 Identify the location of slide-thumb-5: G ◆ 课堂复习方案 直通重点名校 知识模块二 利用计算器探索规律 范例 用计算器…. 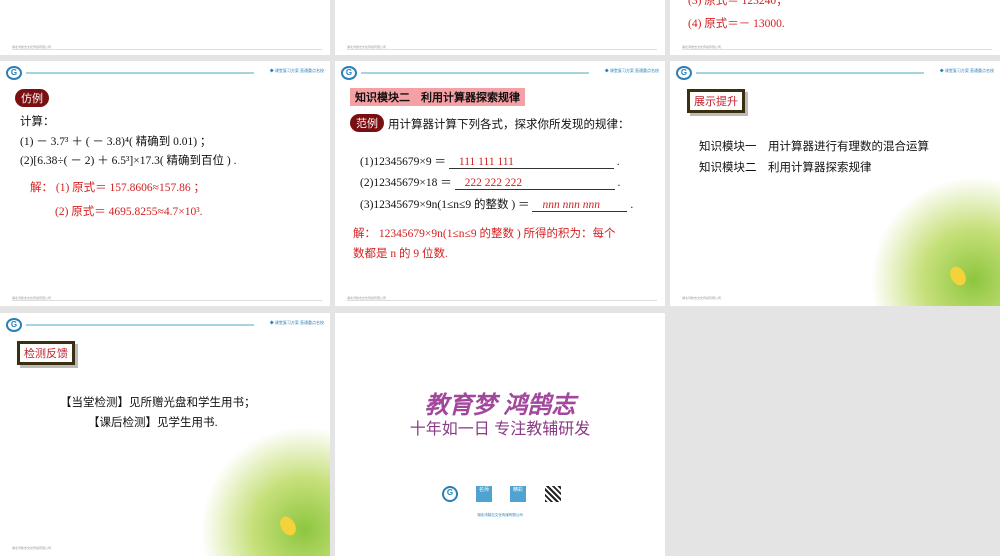
(500, 183).